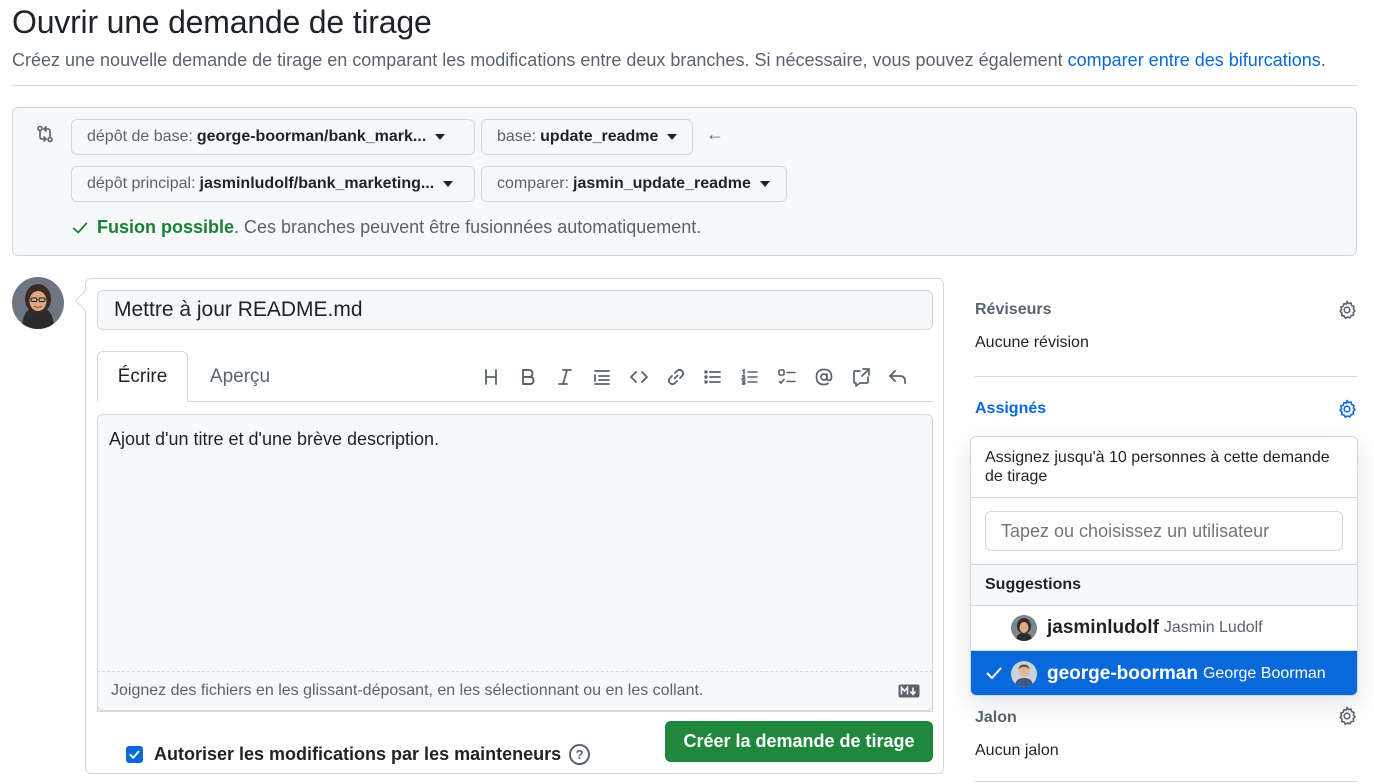 Image resolution: width=1374 pixels, height=784 pixels. What do you see at coordinates (824, 377) in the screenshot?
I see `mention-icon` at bounding box center [824, 377].